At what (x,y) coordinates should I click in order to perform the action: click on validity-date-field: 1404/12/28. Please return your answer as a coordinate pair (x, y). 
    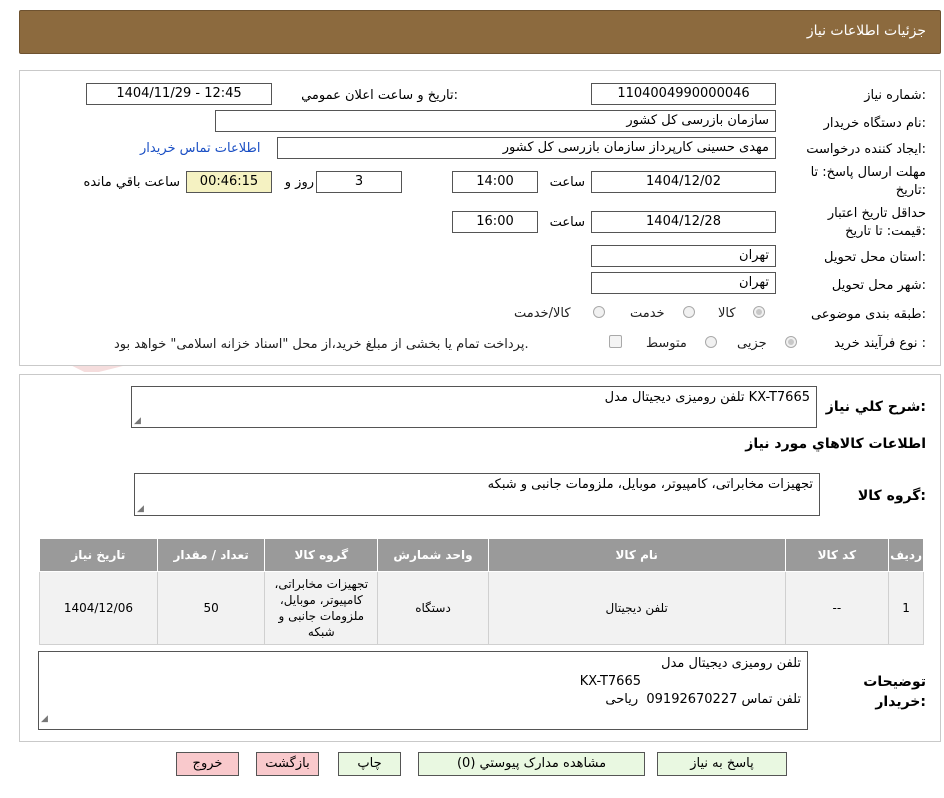
    Looking at the image, I should click on (683, 222).